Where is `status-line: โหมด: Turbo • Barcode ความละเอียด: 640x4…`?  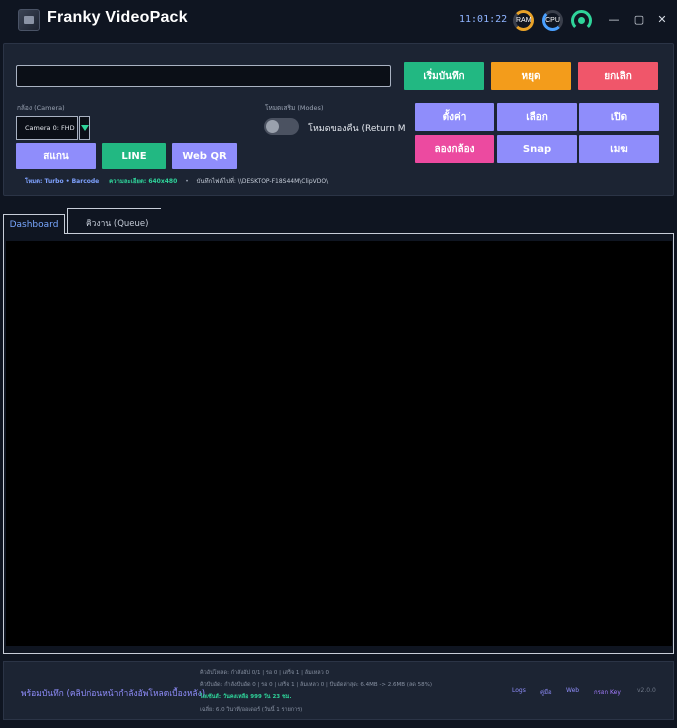
status-line: โหมด: Turbo • Barcode ความละเอียด: 640x4… is located at coordinates (176, 181).